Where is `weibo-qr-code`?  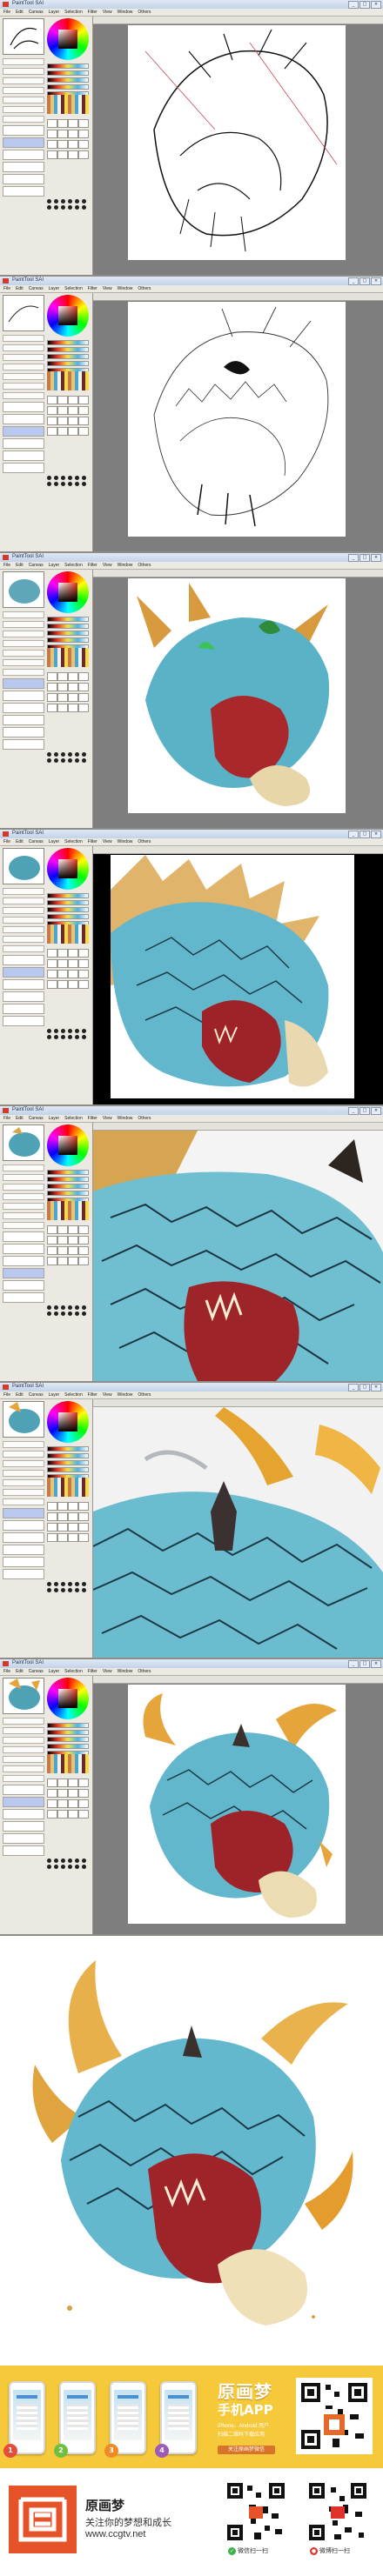
weibo-qr-code is located at coordinates (338, 2512).